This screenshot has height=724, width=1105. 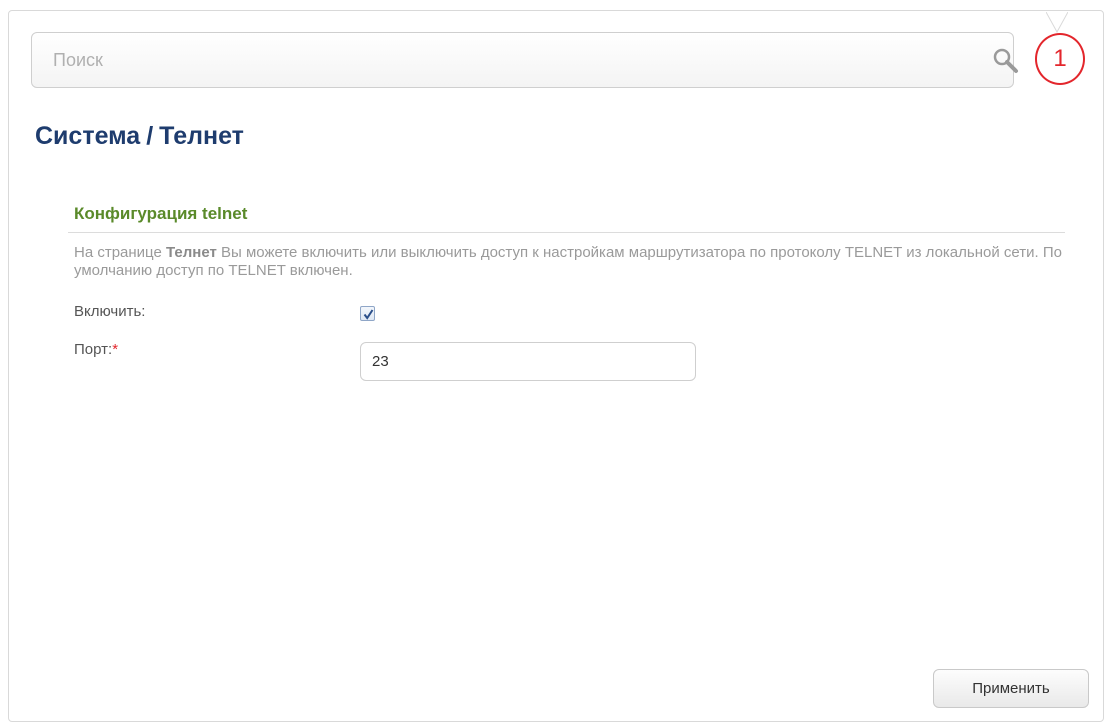 I want to click on search-bar, so click(x=524, y=60).